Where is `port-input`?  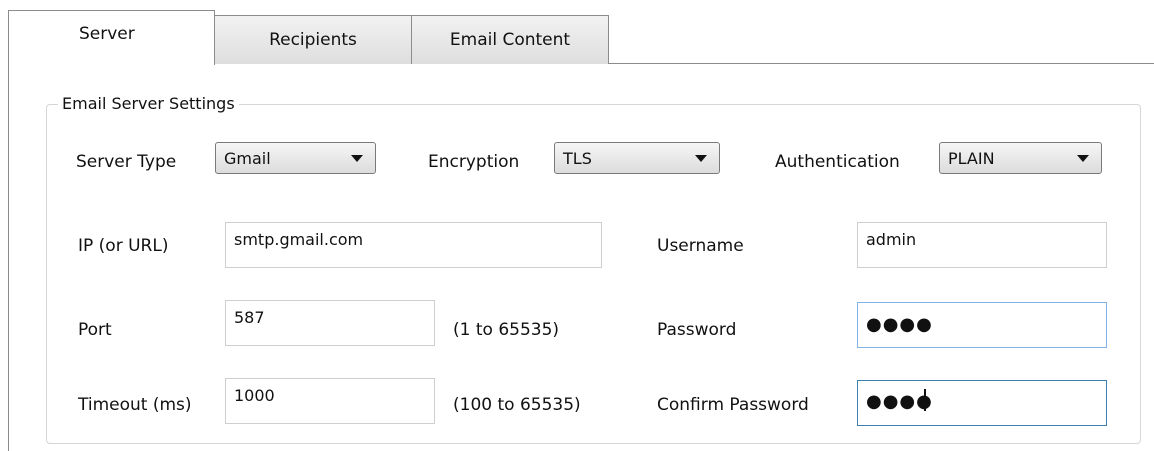 port-input is located at coordinates (330, 323).